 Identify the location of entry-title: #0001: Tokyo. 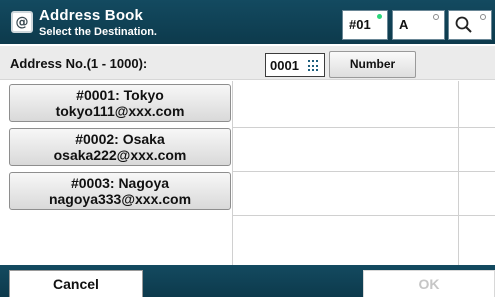
(120, 95).